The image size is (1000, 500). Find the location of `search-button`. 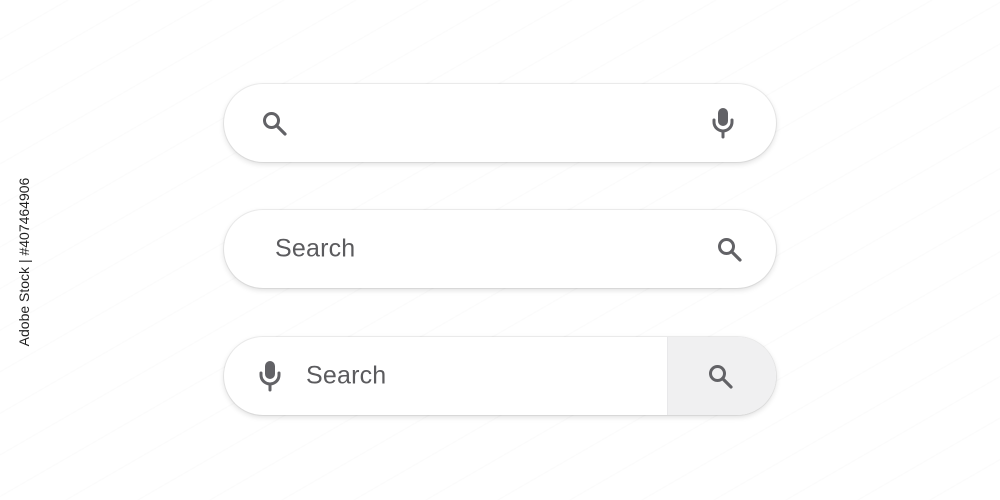

search-button is located at coordinates (721, 376).